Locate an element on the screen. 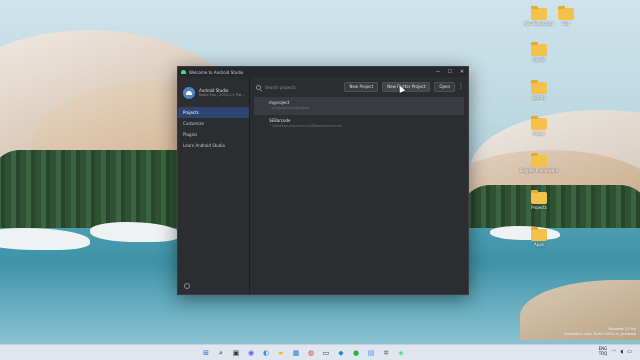 The width and height of the screenshot is (640, 360). project-path: ~\Desktop\mauzzhaus\SEBarcodeAndroid is located at coordinates (306, 126).